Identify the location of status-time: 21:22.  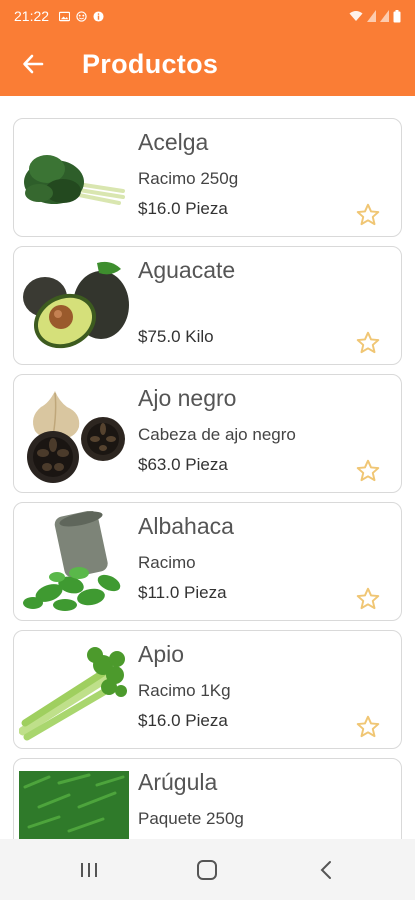
(32, 16).